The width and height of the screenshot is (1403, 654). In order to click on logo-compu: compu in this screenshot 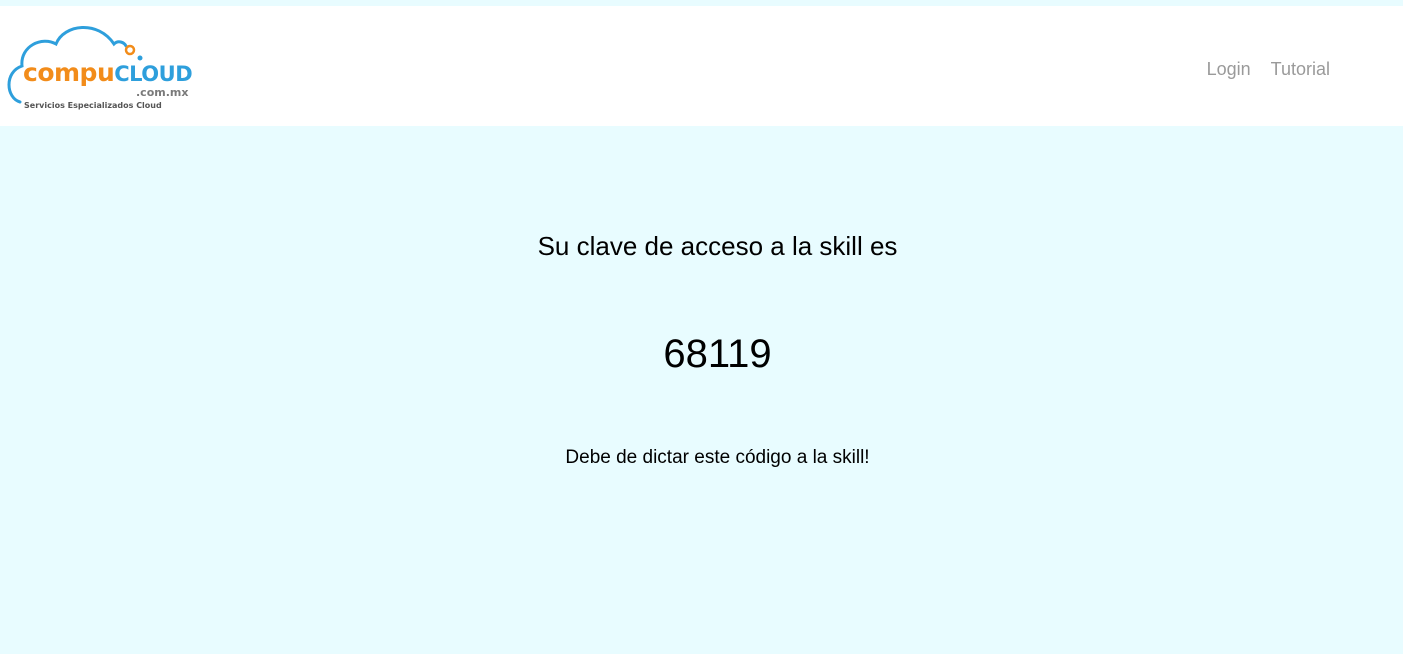, I will do `click(69, 72)`.